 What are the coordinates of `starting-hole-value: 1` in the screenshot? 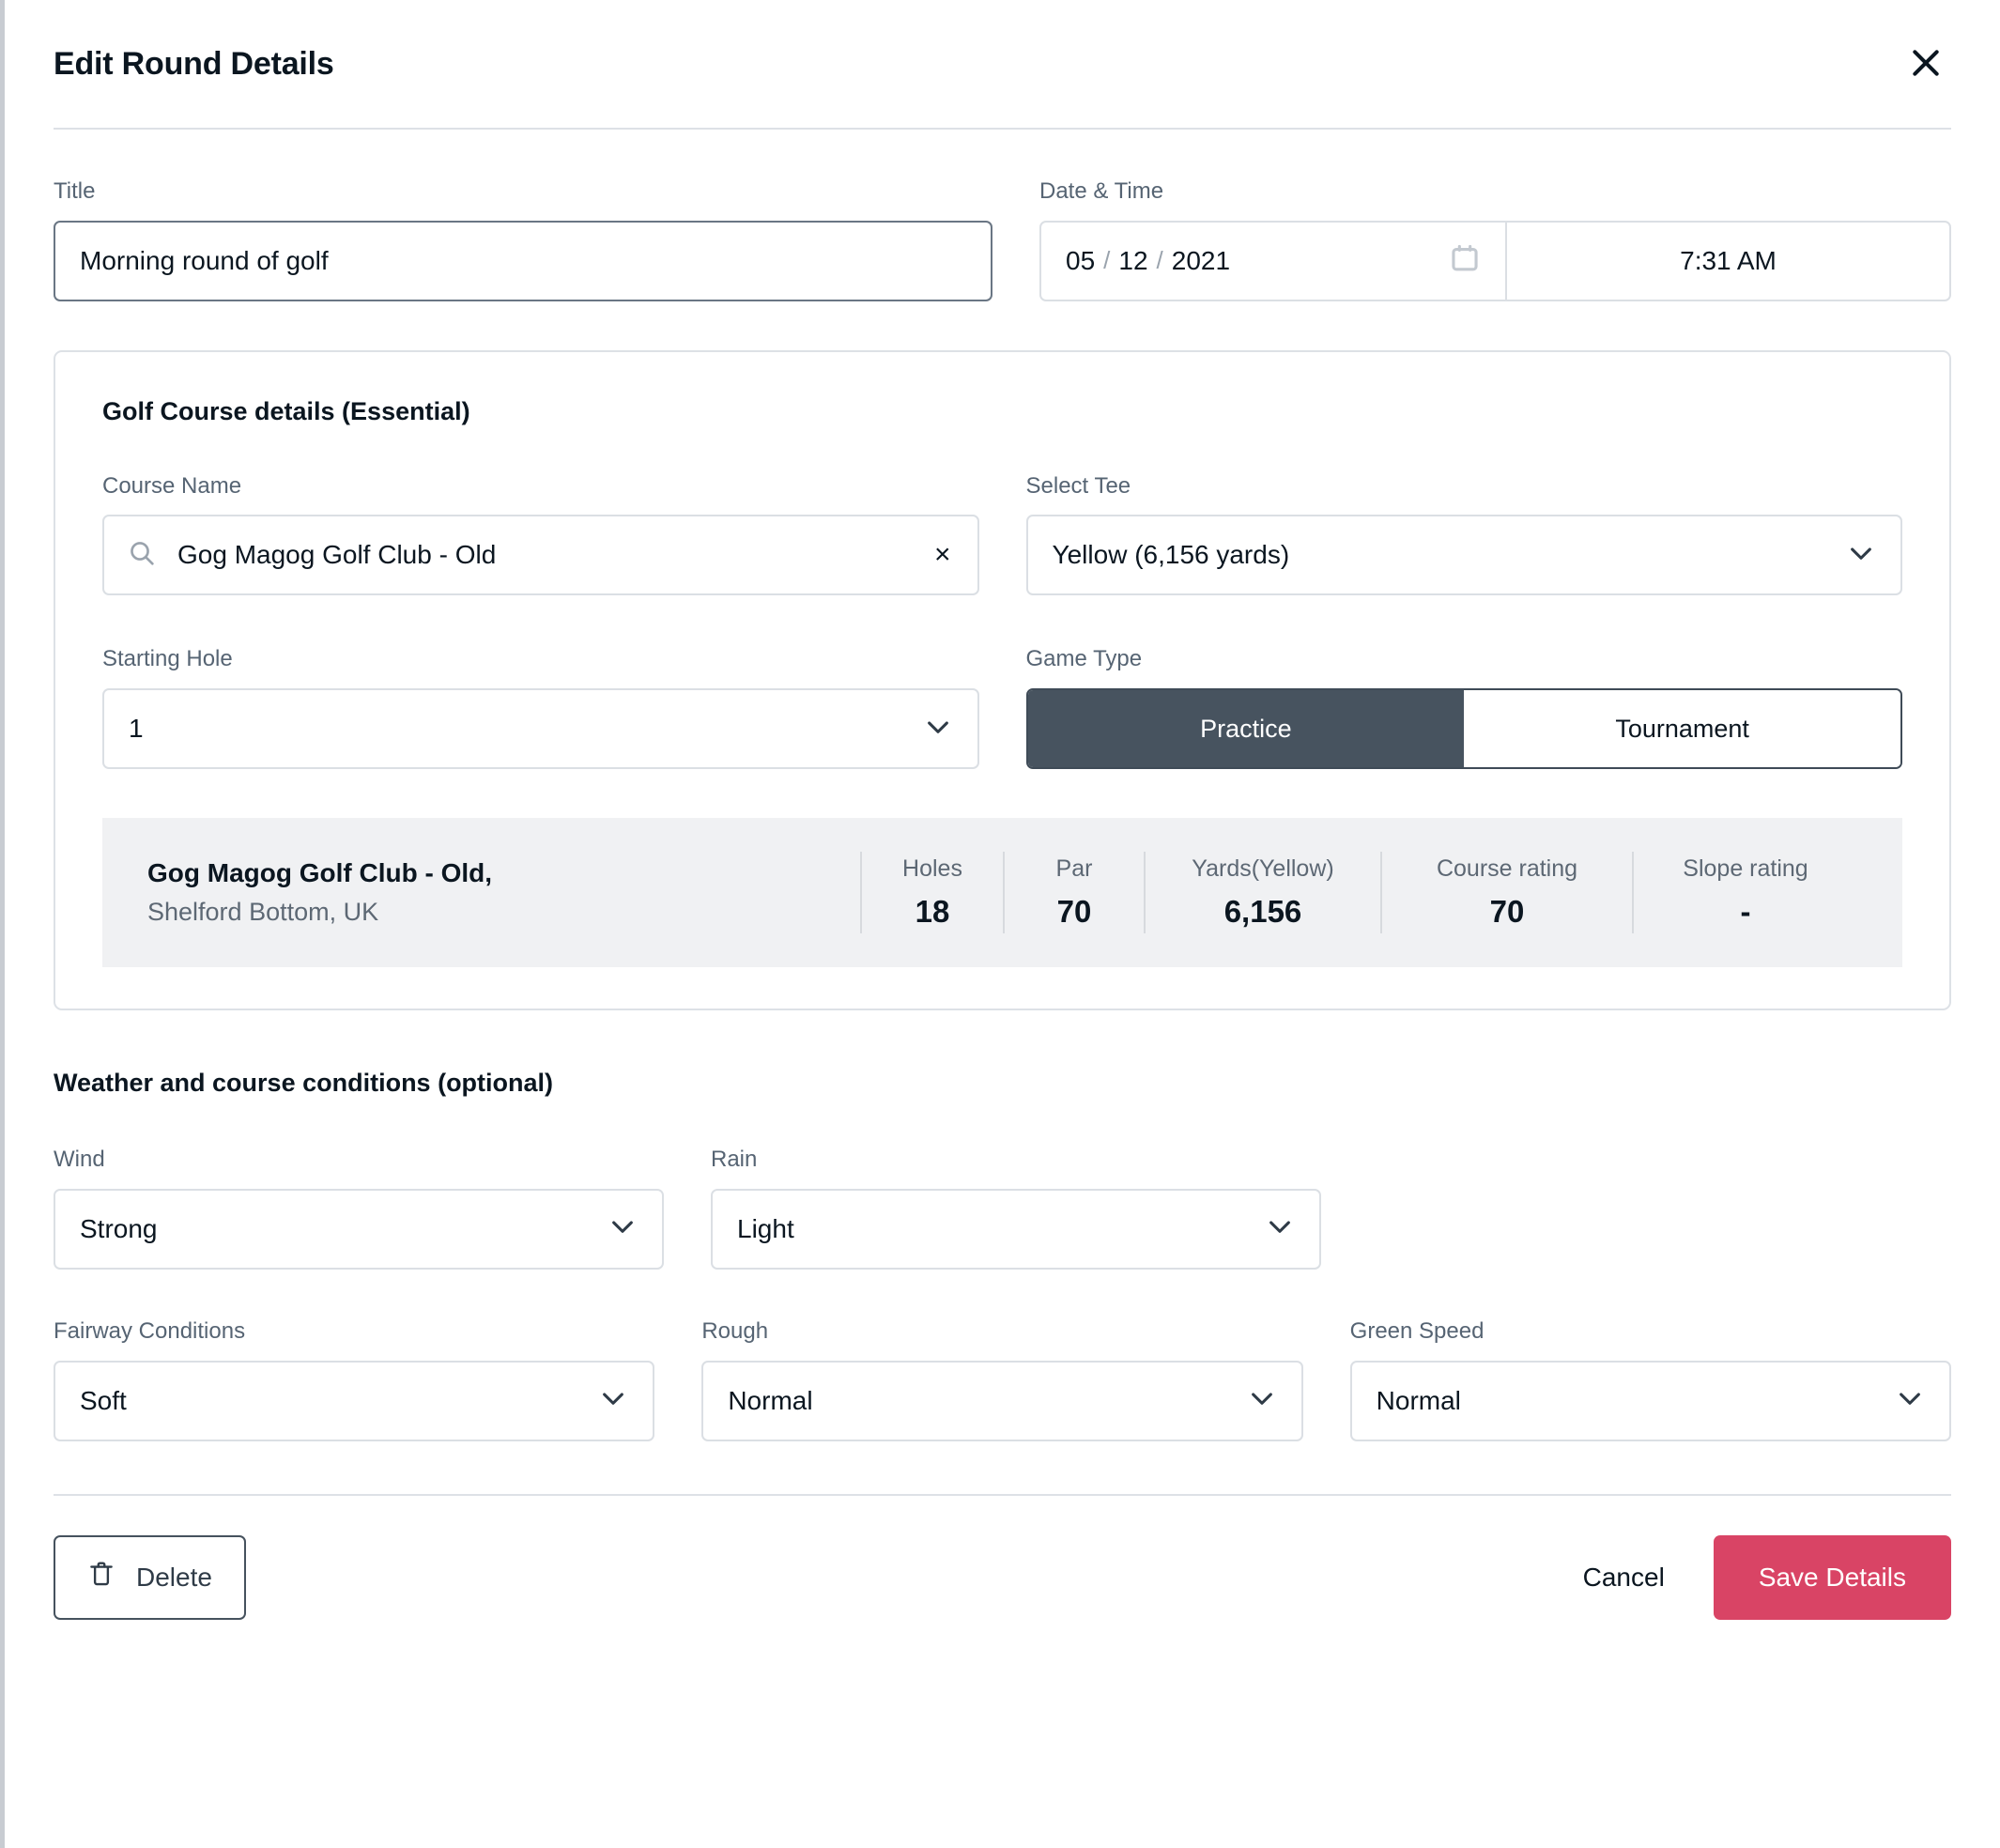 It's located at (136, 729).